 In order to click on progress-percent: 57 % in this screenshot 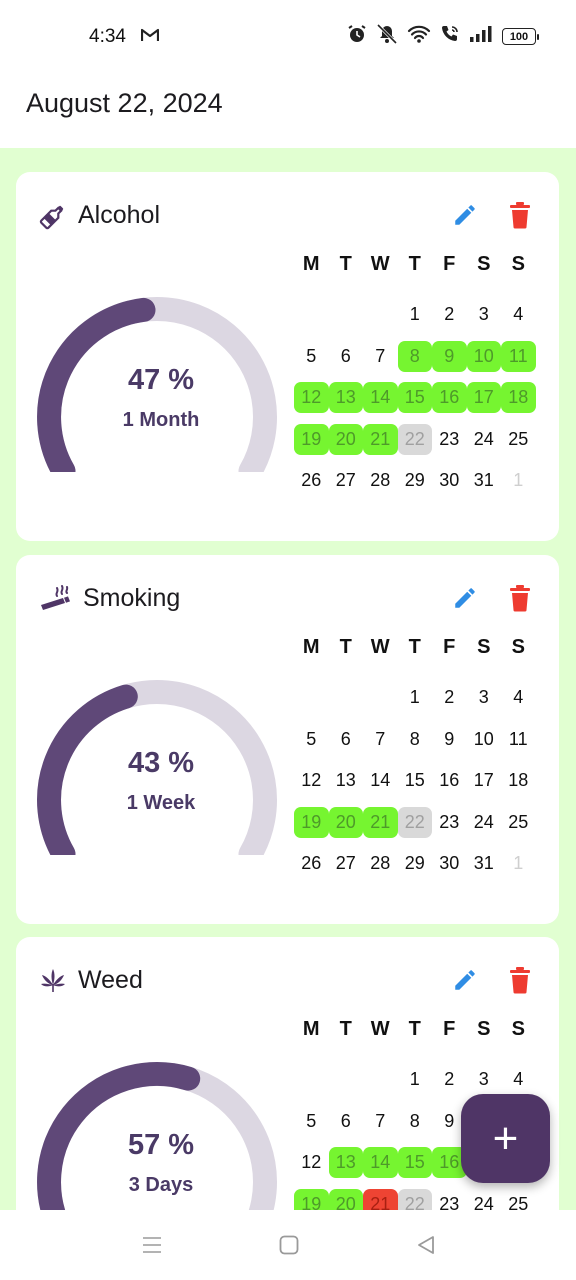, I will do `click(161, 1145)`.